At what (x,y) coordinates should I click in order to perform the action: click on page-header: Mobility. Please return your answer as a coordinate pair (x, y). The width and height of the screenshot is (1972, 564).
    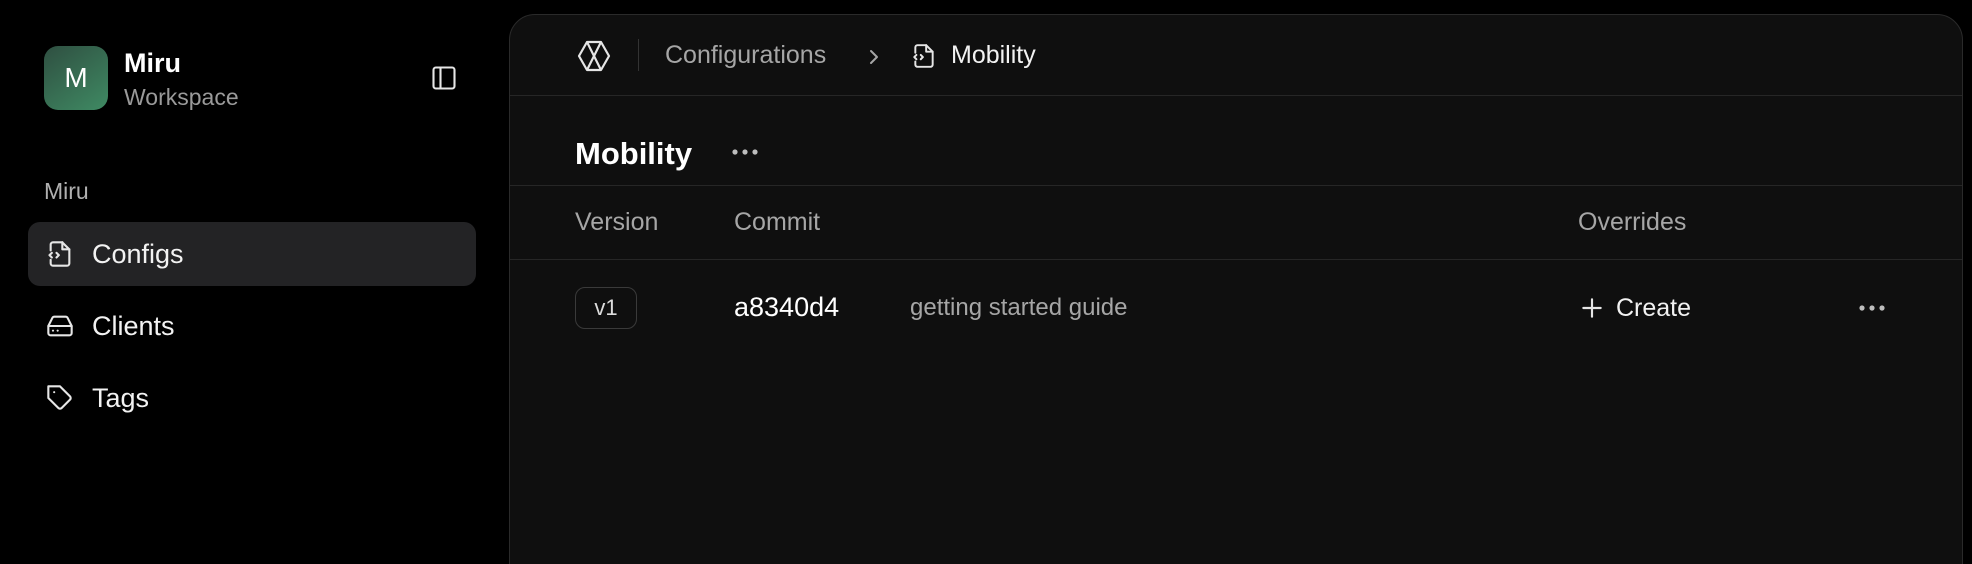
    Looking at the image, I should click on (1236, 141).